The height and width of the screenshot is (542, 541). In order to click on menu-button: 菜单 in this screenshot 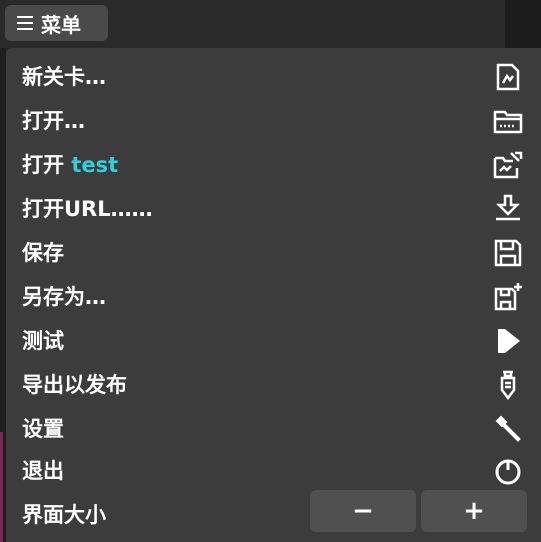, I will do `click(56, 23)`.